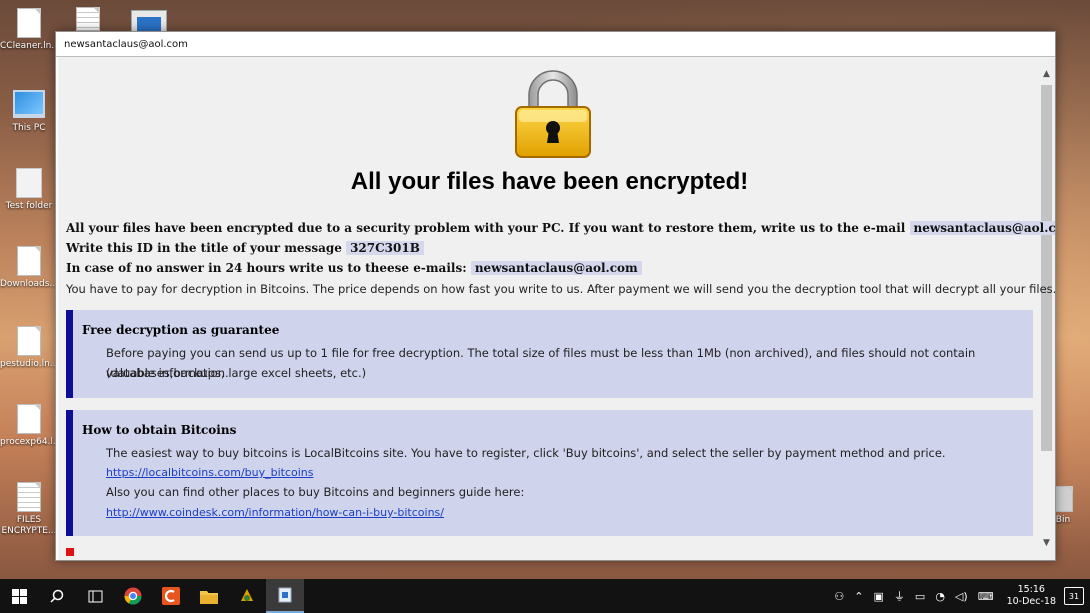  I want to click on localbitcoins-link: https://localbitcoins.com/buy_bitcoins, so click(210, 472).